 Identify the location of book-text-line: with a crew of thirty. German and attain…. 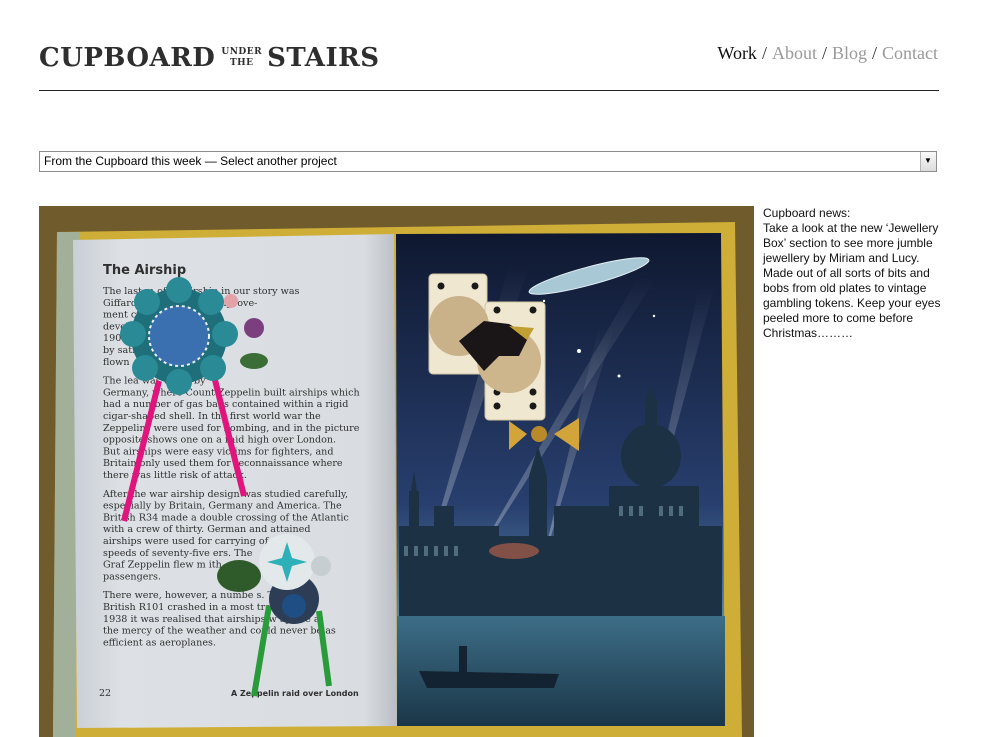
(206, 529).